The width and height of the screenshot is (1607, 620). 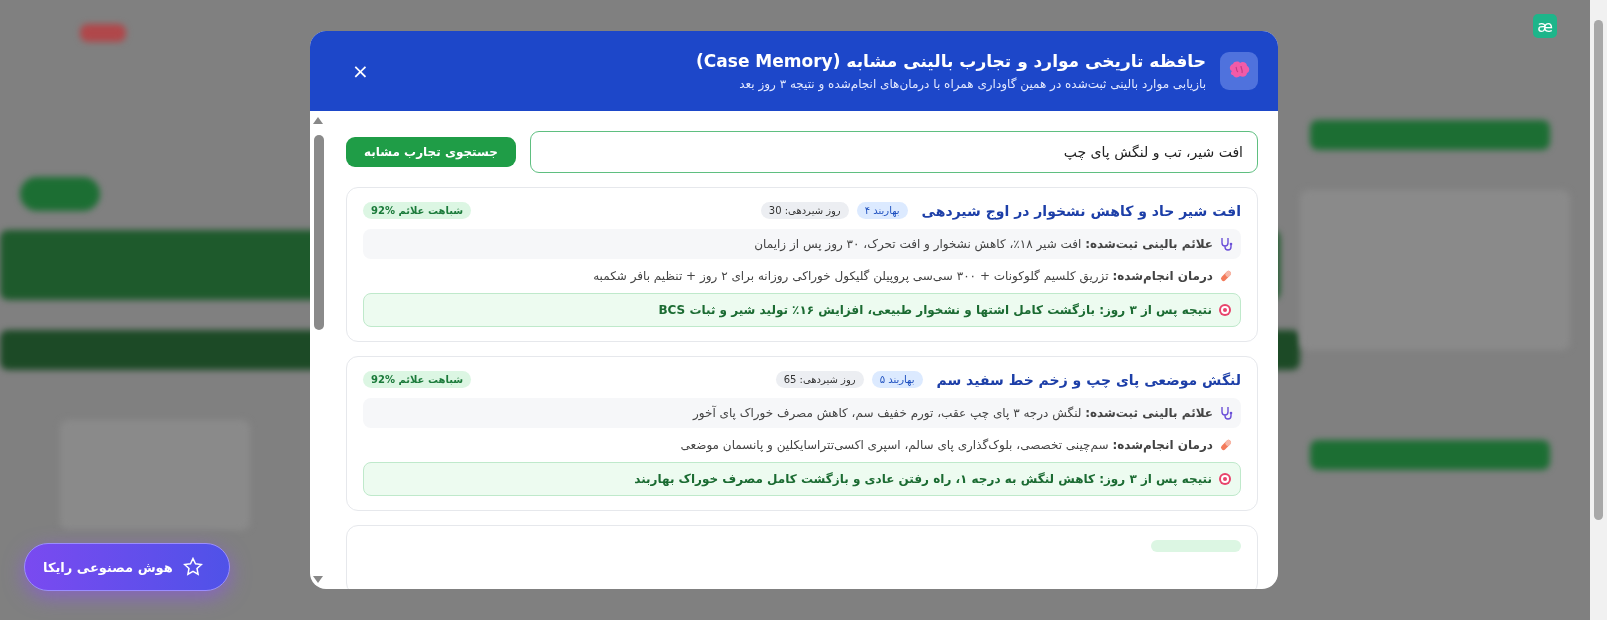 I want to click on treatment-text: درمان انجام‌شده: سم‌چینی تخصصی، بلوک‌گذاری پای سالم، اسپری اکسی‌تتراسایکلین و پانسمان موضعی, so click(x=946, y=445).